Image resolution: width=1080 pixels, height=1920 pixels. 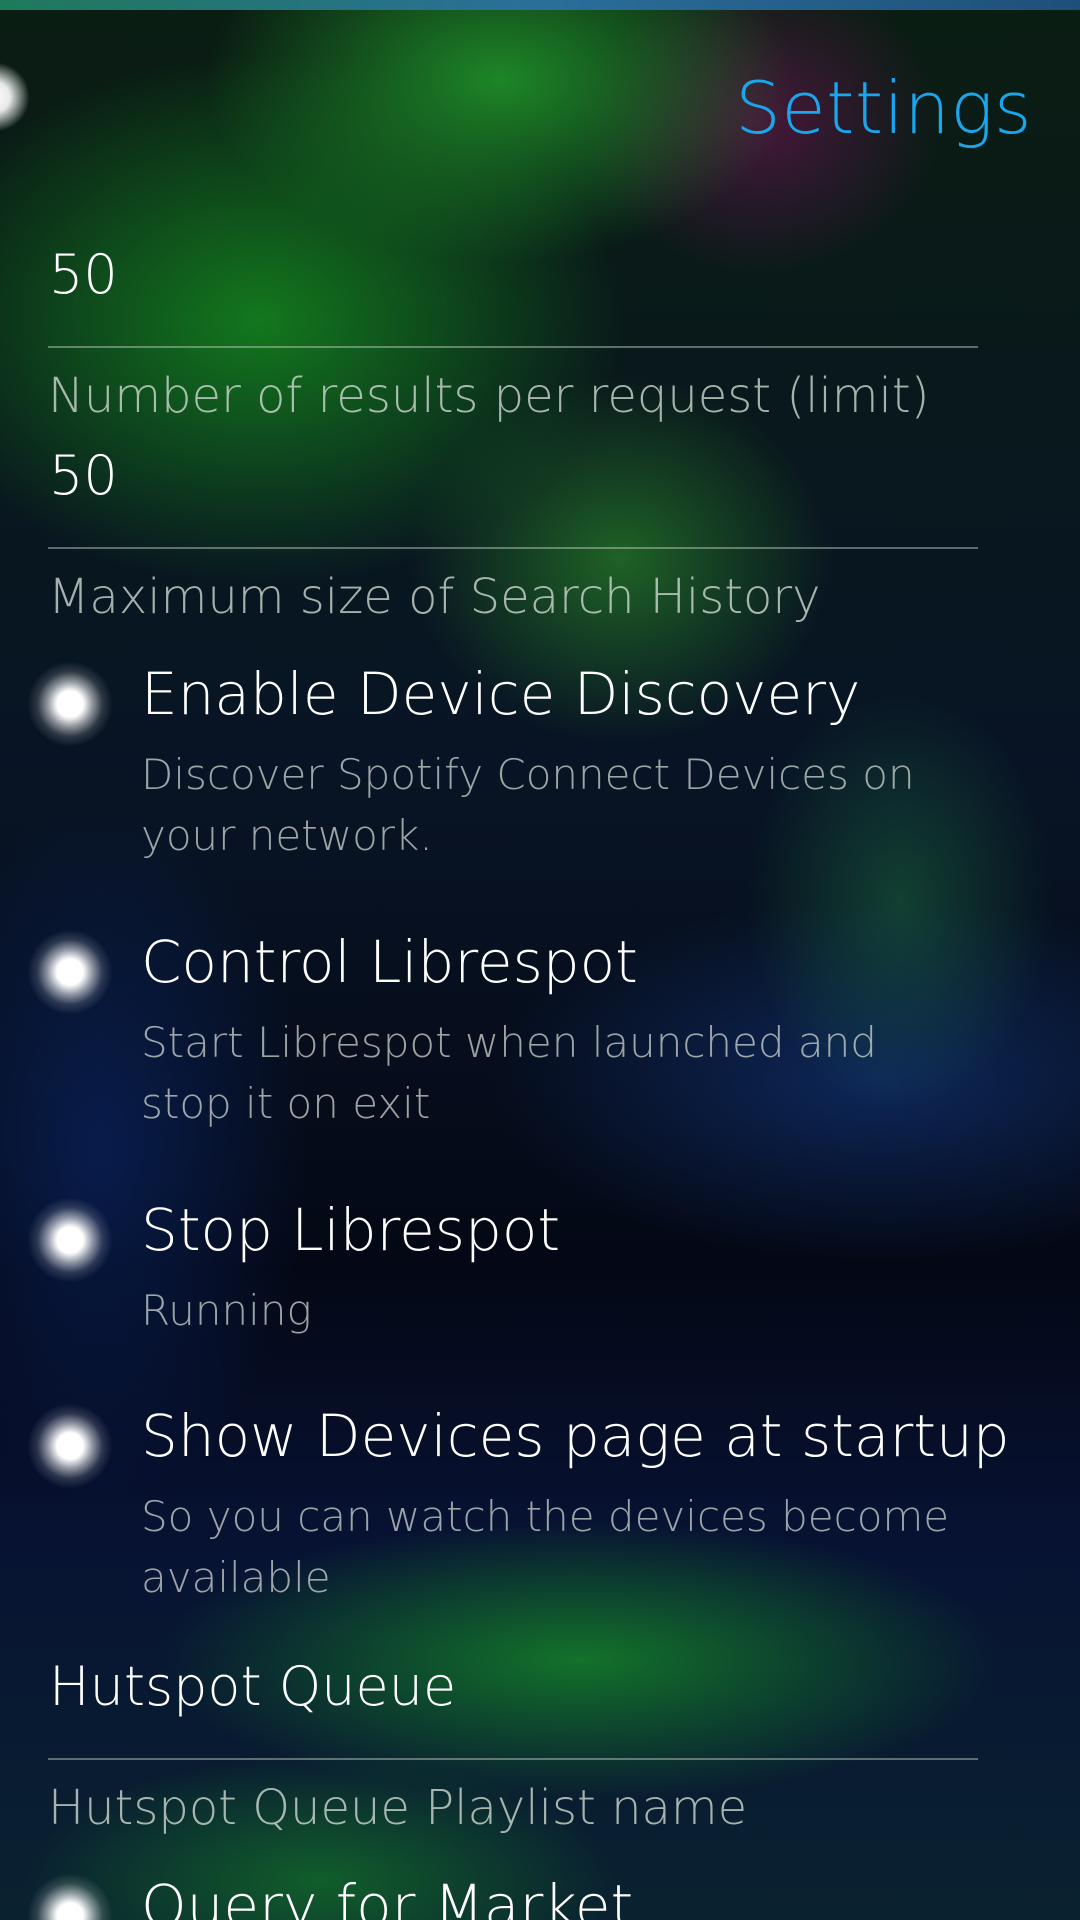 I want to click on switch-stop-librespot: Stop Librespot Running, so click(x=540, y=1271).